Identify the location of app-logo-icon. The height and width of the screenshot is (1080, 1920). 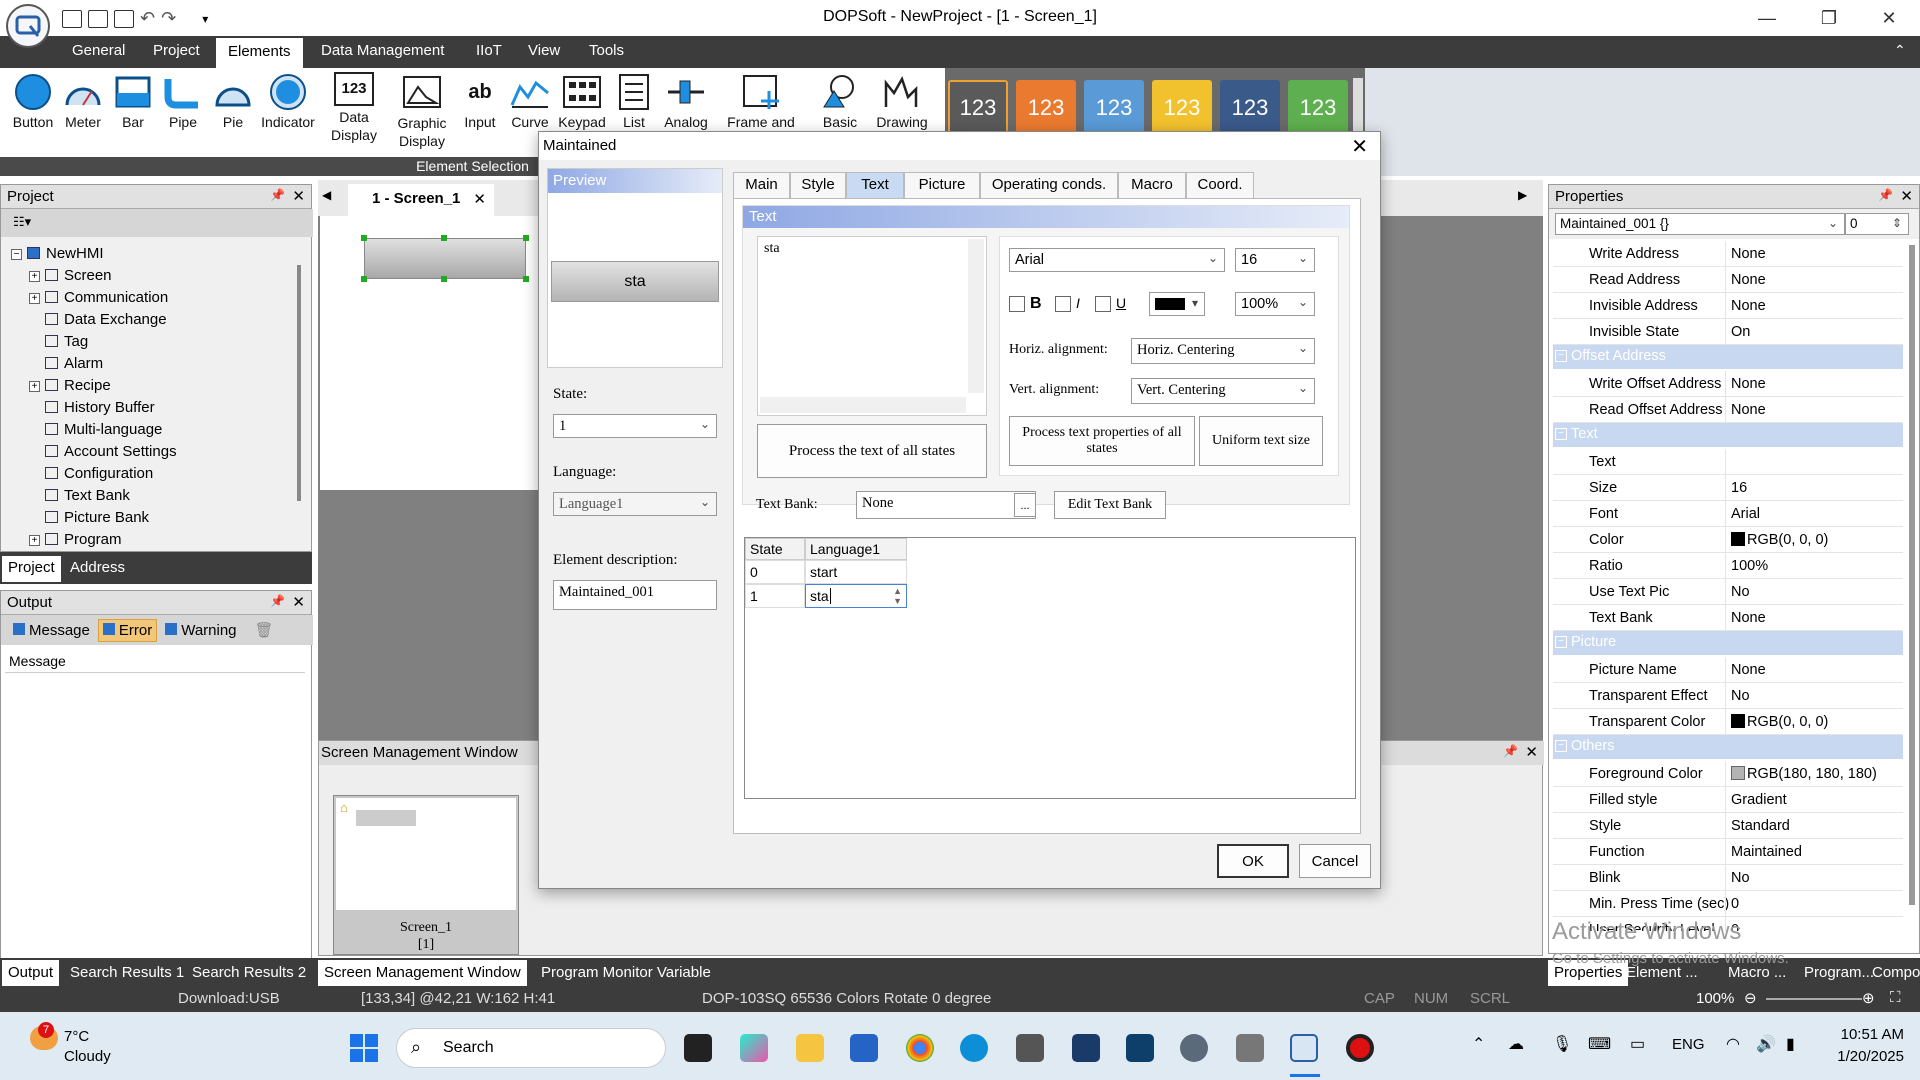
(28, 26).